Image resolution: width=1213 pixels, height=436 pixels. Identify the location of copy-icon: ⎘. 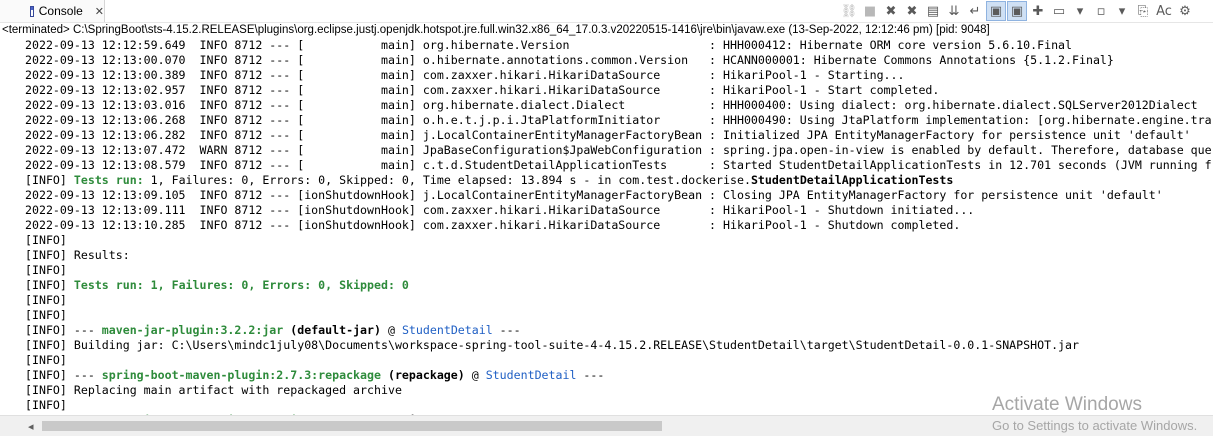
(1143, 11).